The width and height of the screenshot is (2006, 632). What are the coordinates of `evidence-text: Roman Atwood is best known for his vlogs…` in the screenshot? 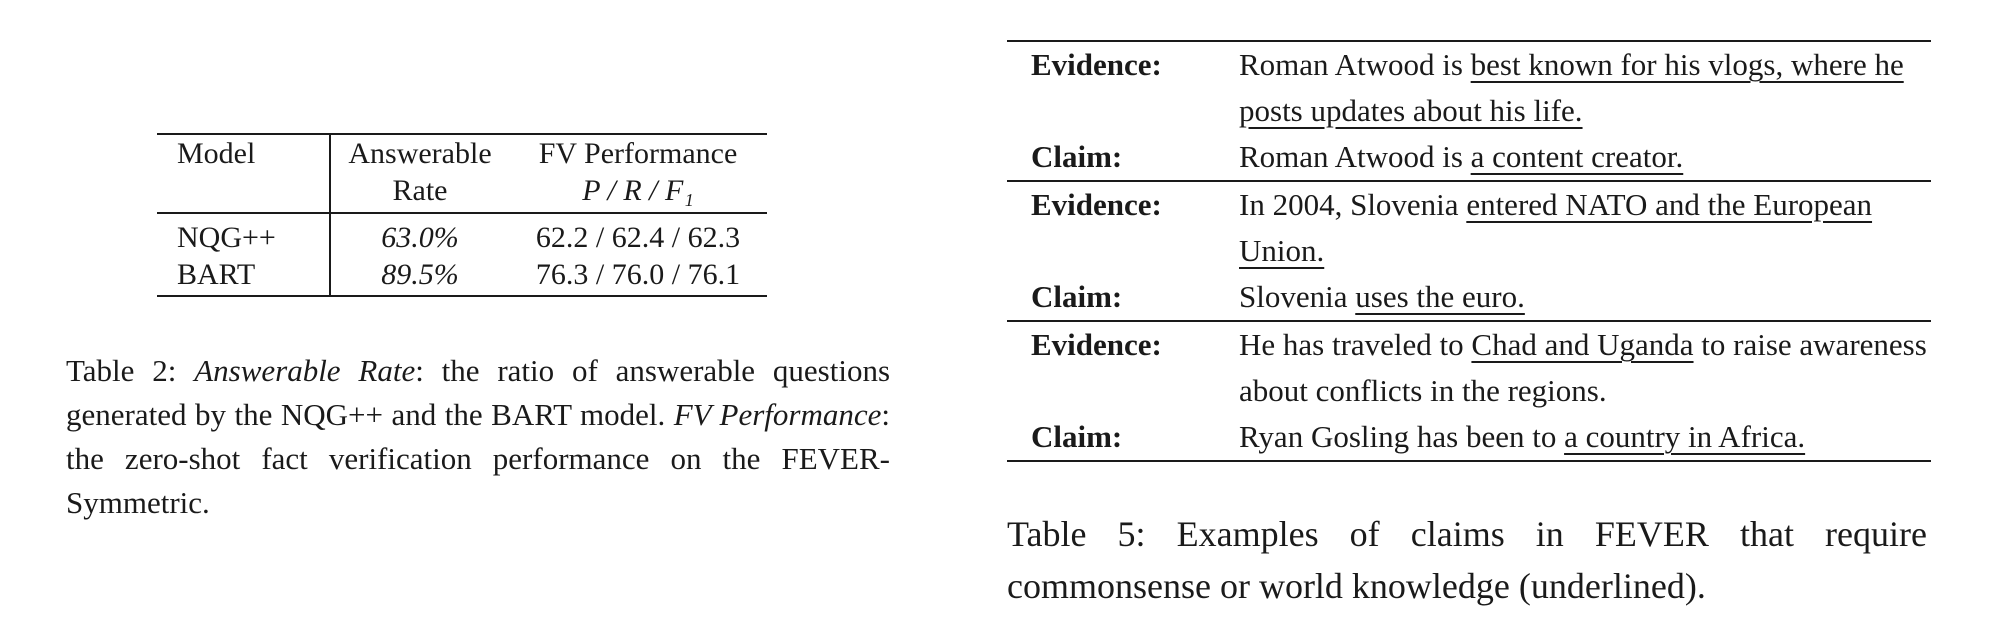 It's located at (1585, 87).